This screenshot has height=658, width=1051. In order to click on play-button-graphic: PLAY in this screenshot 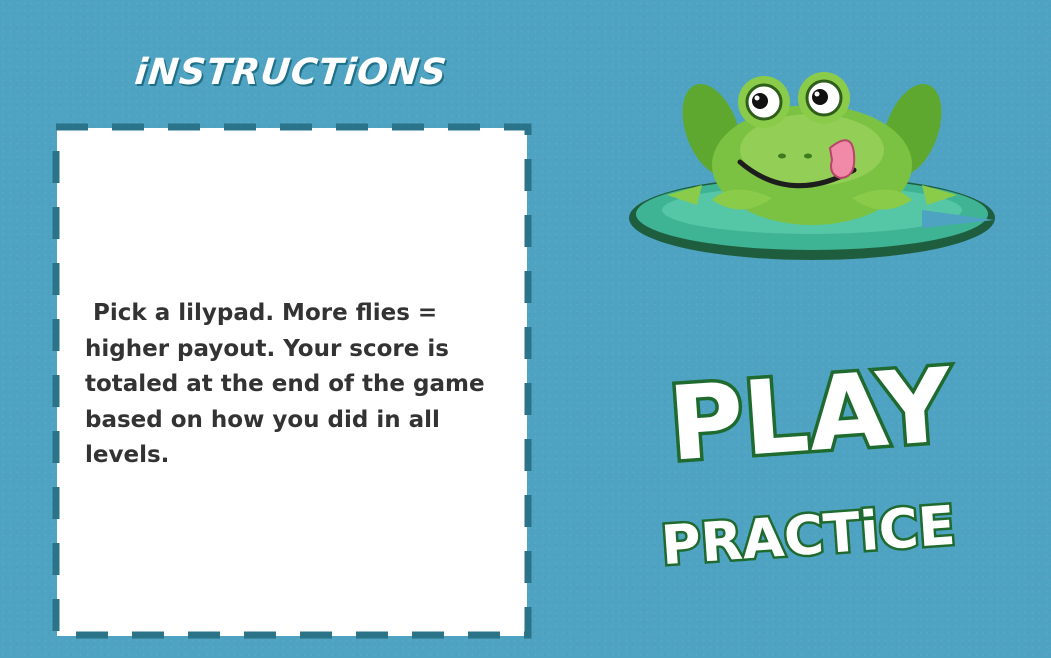, I will do `click(811, 416)`.